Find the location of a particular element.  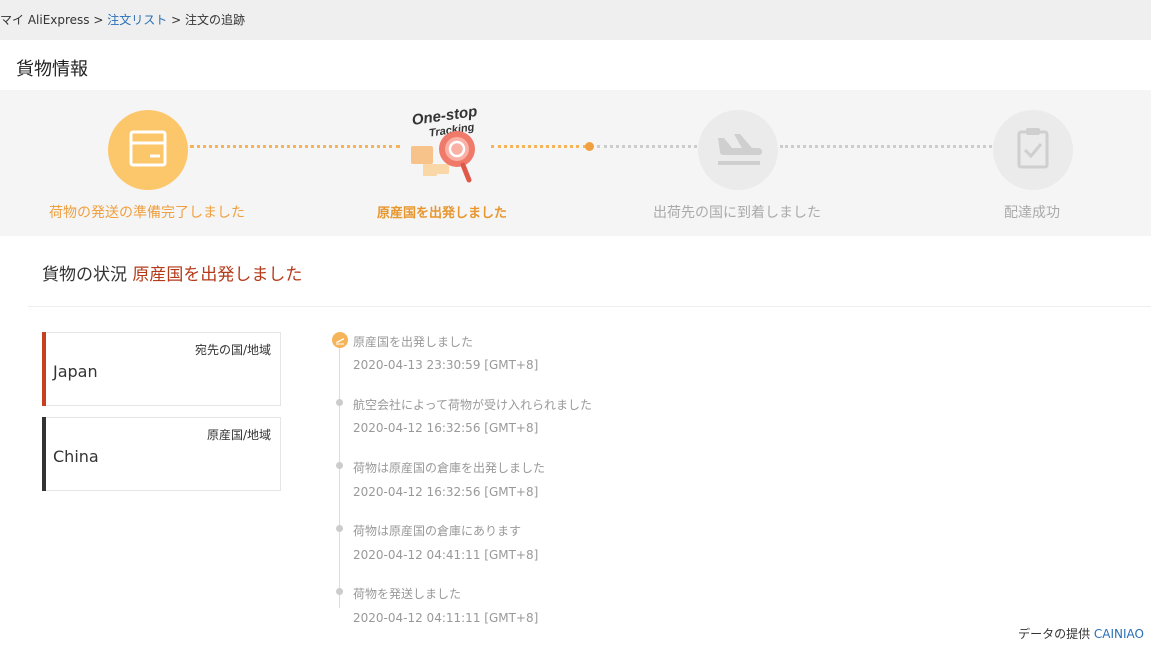

shipment-status: 貨物の状況 原産国を出発しました is located at coordinates (172, 272).